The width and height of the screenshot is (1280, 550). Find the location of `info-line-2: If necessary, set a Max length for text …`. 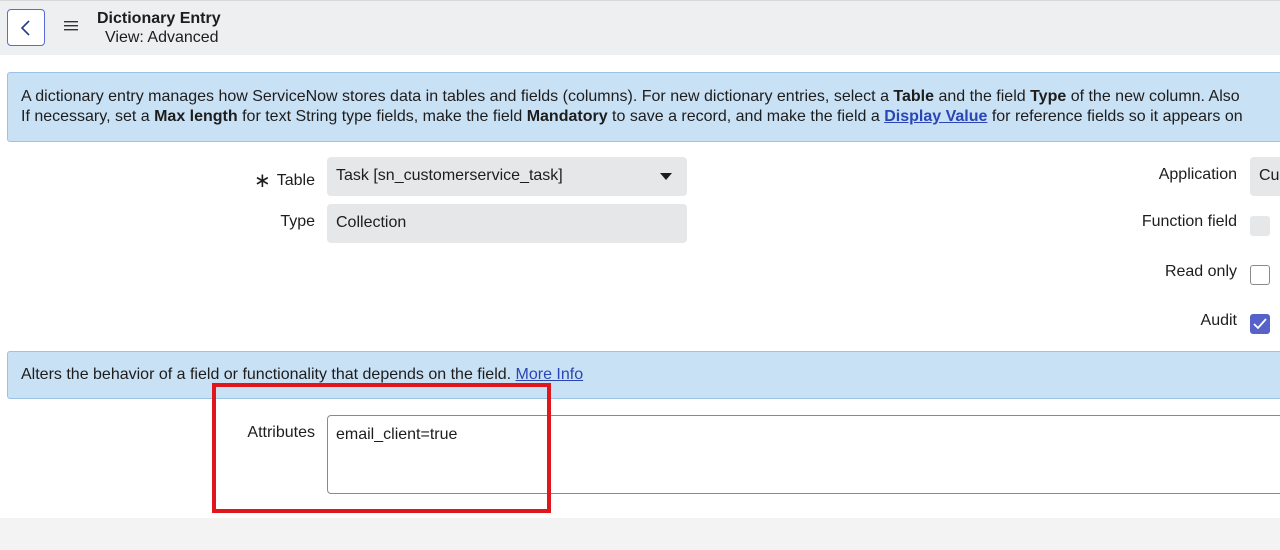

info-line-2: If necessary, set a Max length for text … is located at coordinates (632, 116).